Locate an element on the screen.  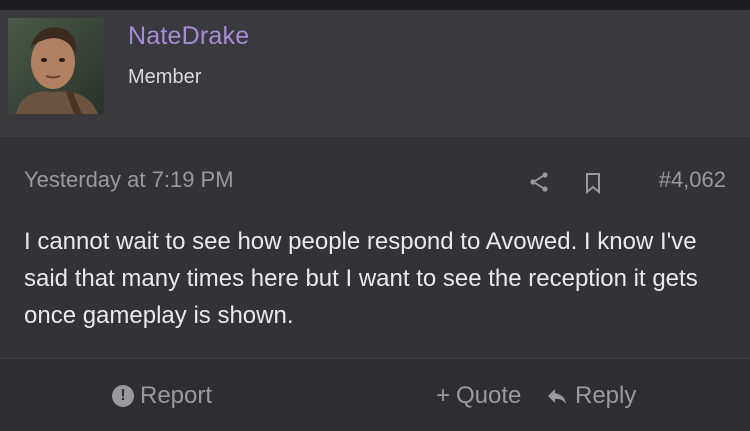
bookmark-icon is located at coordinates (593, 183).